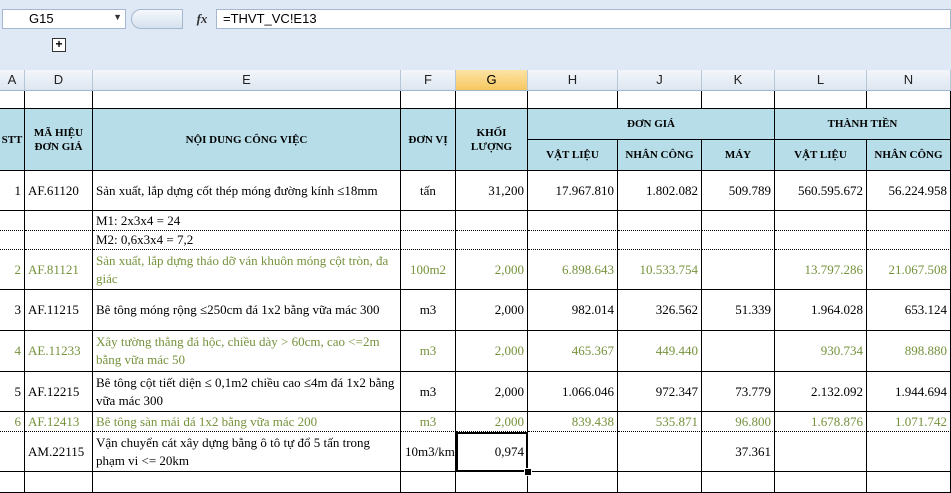 The image size is (951, 493). What do you see at coordinates (59, 351) in the screenshot?
I see `cell-code: AE.11233` at bounding box center [59, 351].